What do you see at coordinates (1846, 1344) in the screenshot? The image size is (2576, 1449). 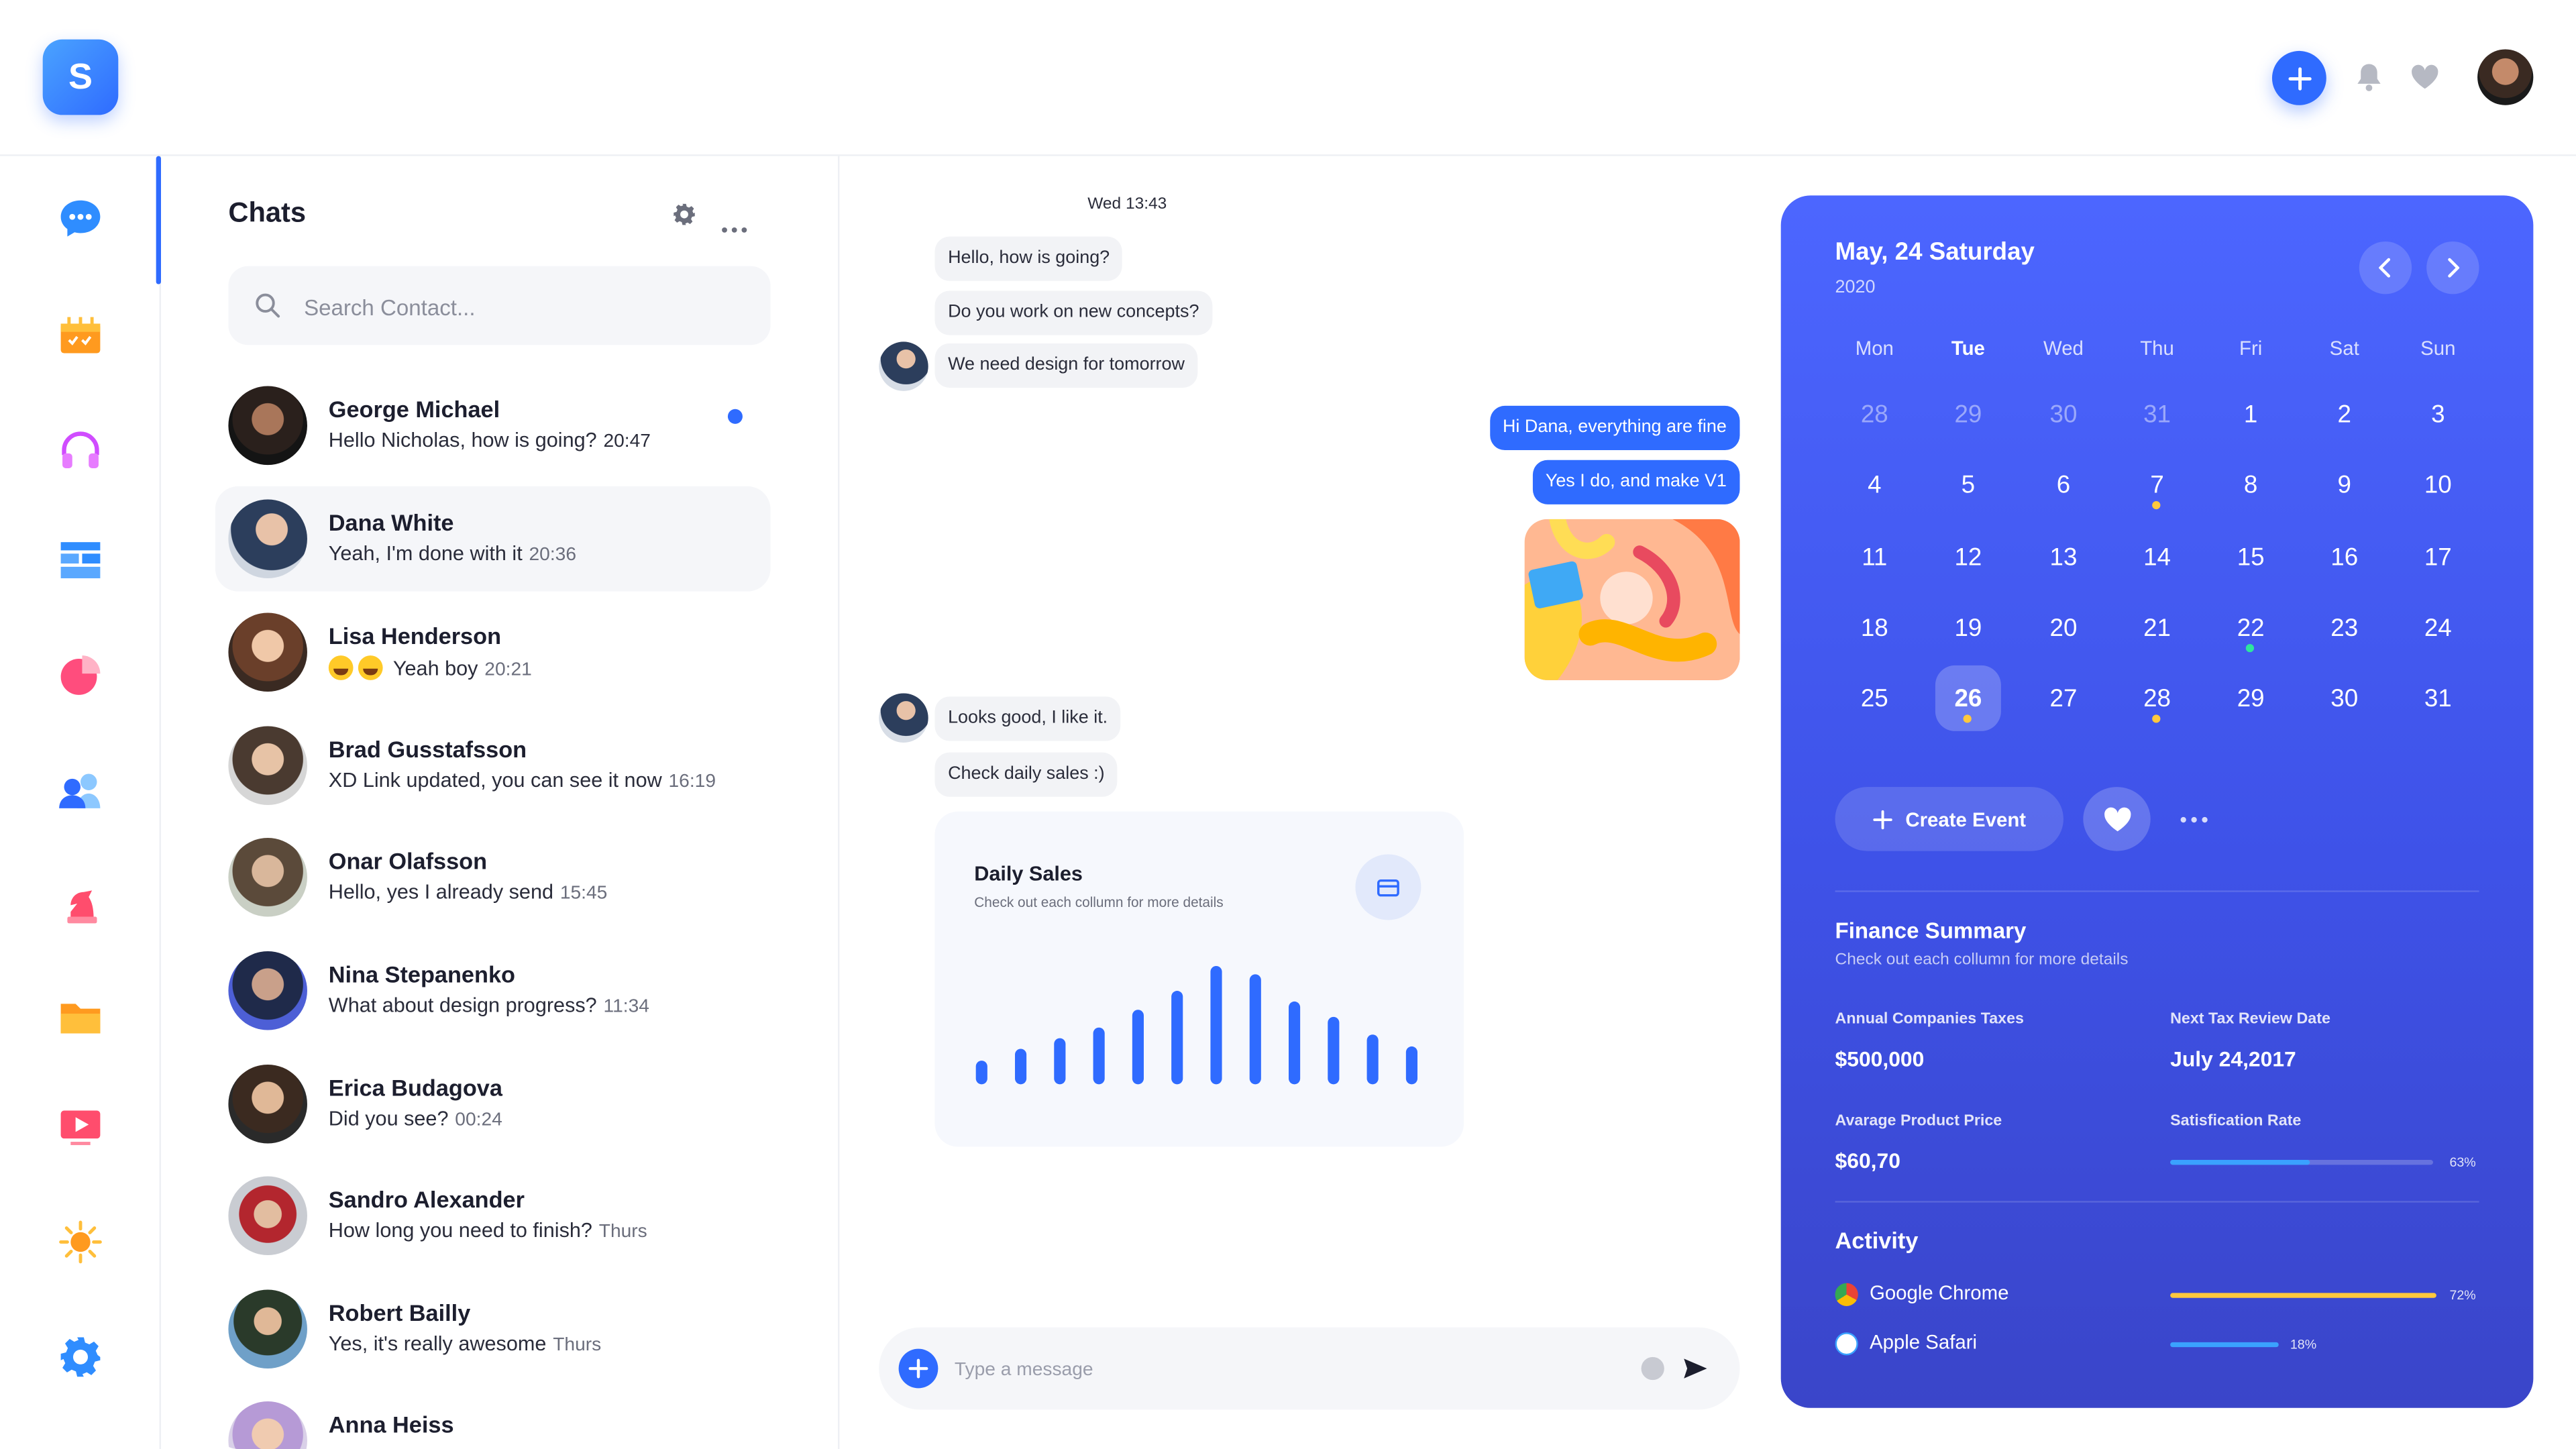 I see `safari-icon` at bounding box center [1846, 1344].